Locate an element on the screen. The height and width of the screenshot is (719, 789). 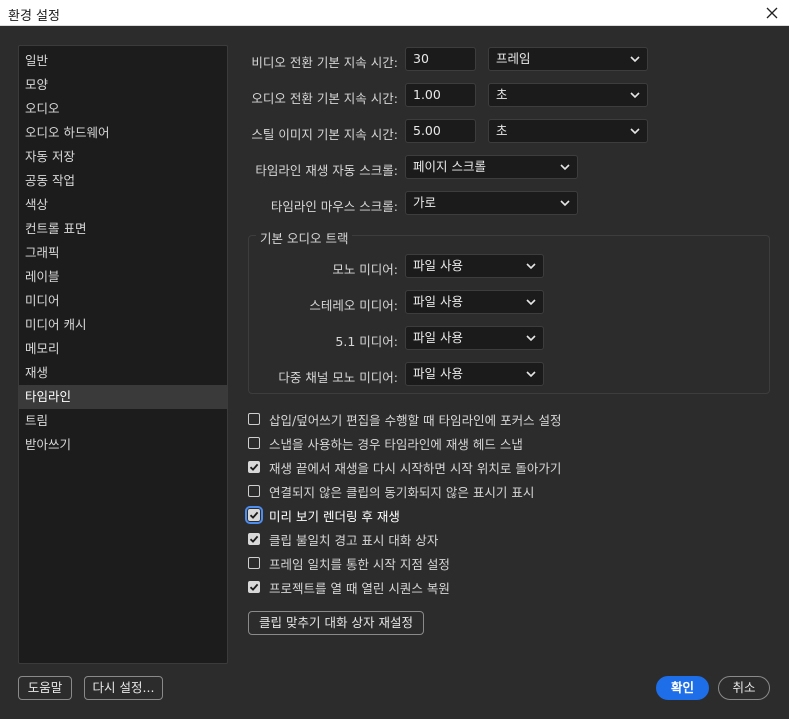
multichannel-mono-media-dropdown: 파일 사용 is located at coordinates (474, 374).